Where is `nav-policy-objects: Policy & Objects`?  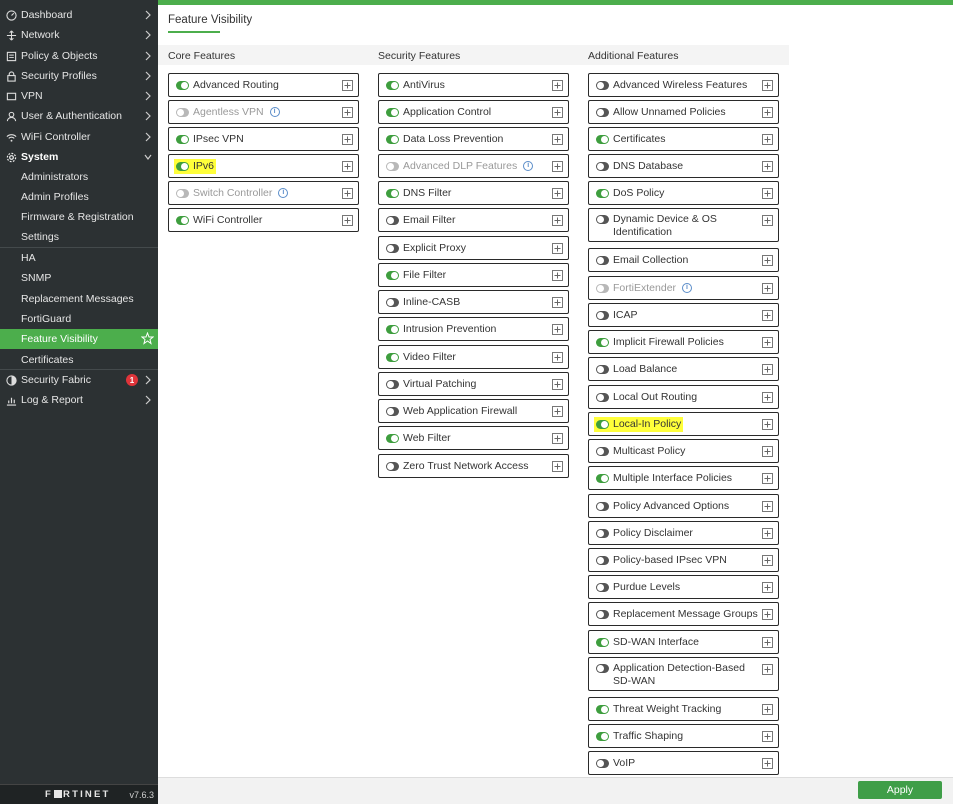 nav-policy-objects: Policy & Objects is located at coordinates (79, 56).